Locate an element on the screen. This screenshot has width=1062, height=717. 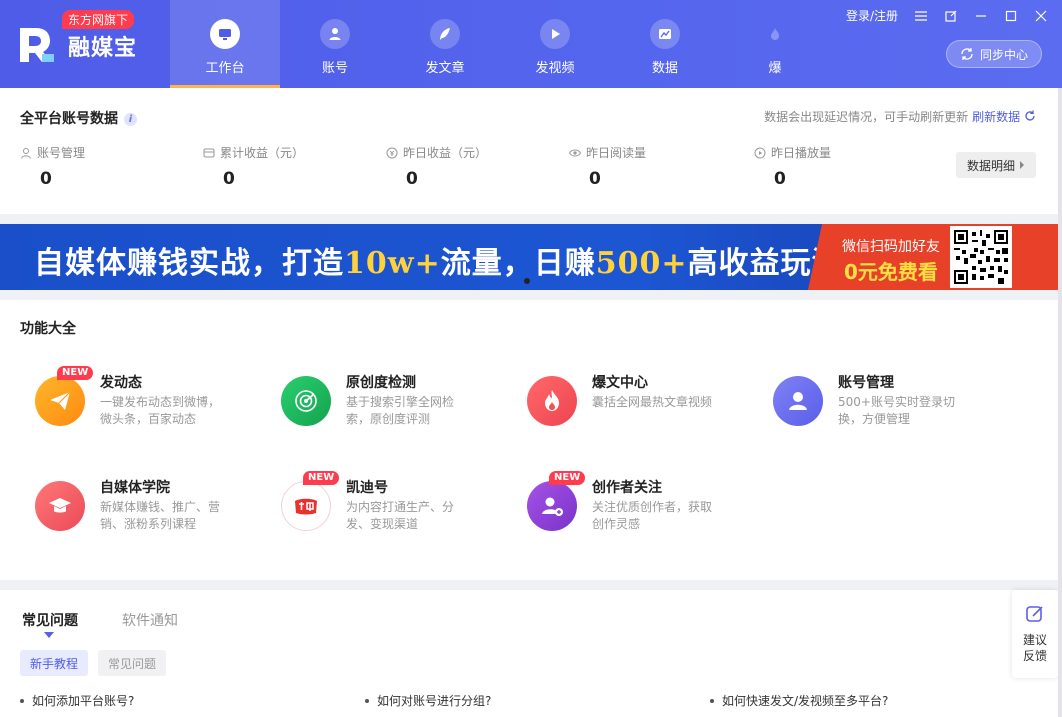
fire-icon is located at coordinates (775, 34).